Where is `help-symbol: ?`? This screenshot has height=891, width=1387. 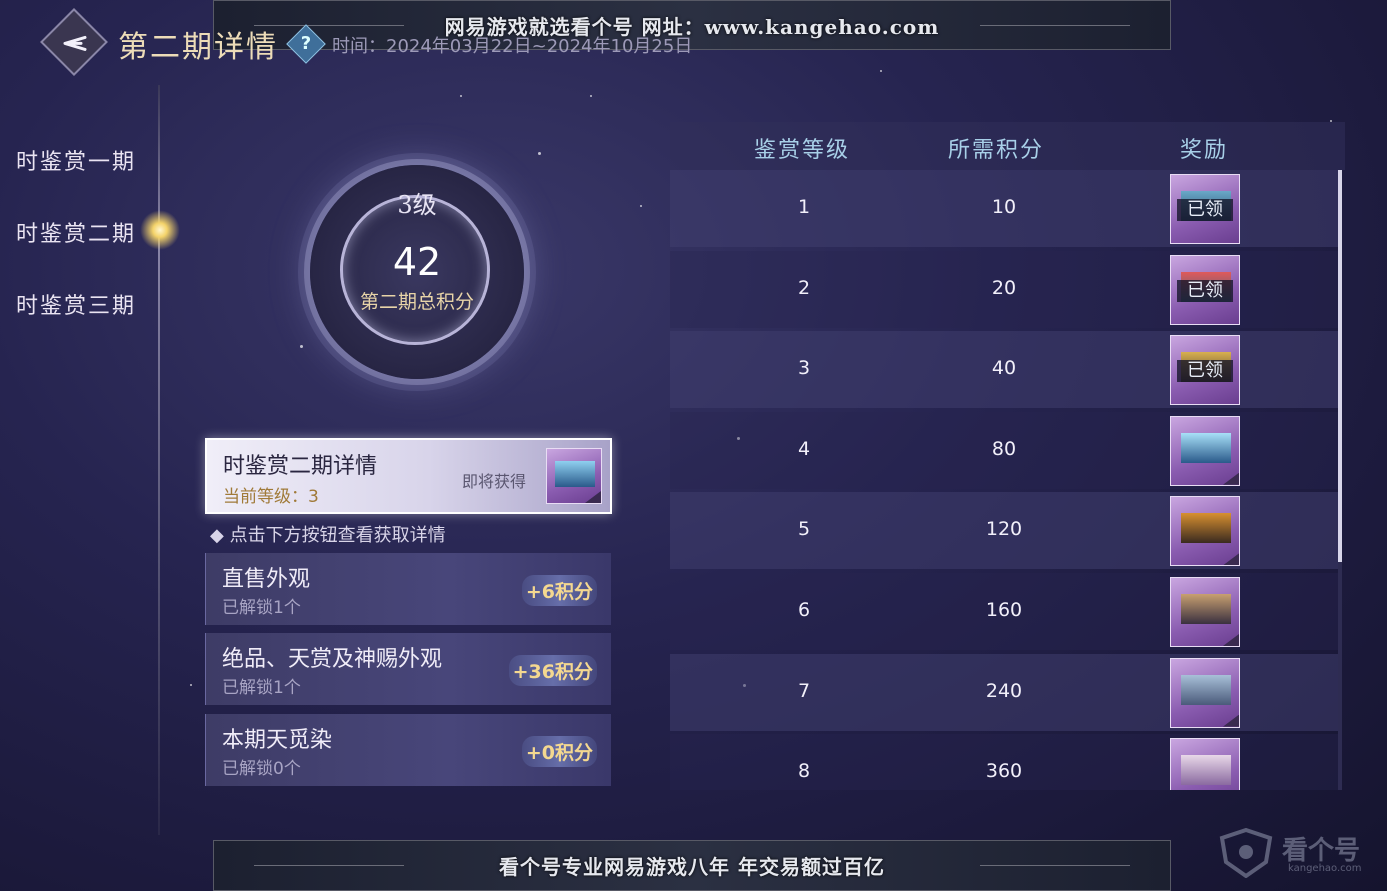
help-symbol: ? is located at coordinates (306, 43).